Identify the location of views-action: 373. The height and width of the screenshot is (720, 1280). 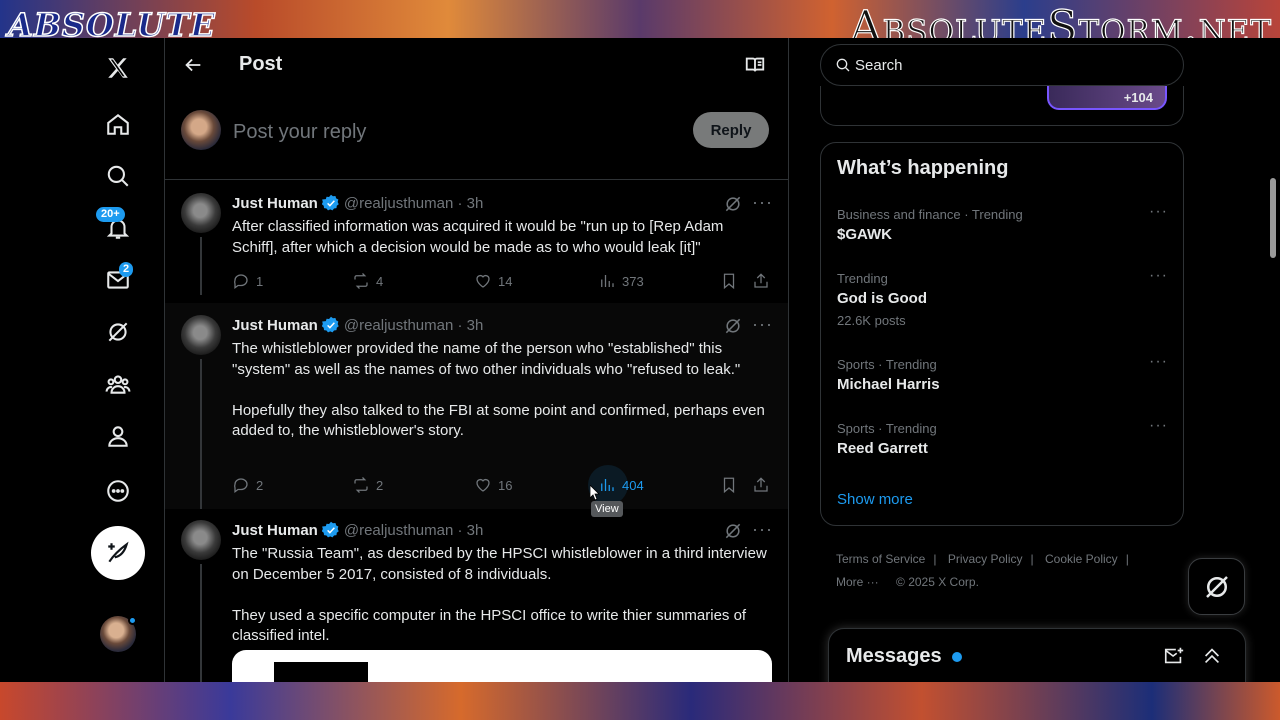
(621, 281).